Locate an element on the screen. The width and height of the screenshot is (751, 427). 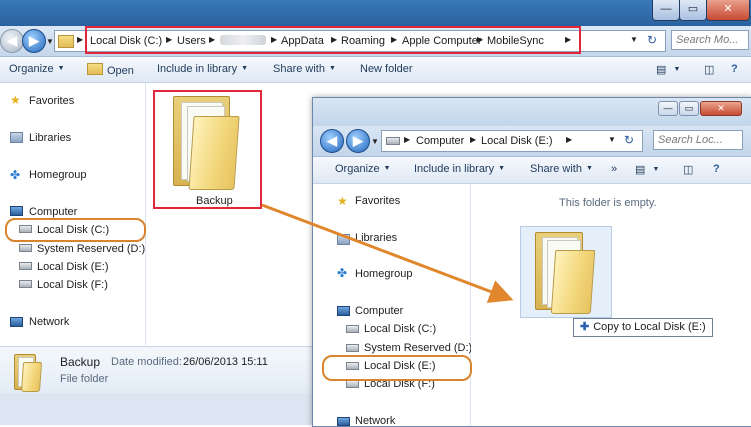
drag-arrow is located at coordinates (387, 253).